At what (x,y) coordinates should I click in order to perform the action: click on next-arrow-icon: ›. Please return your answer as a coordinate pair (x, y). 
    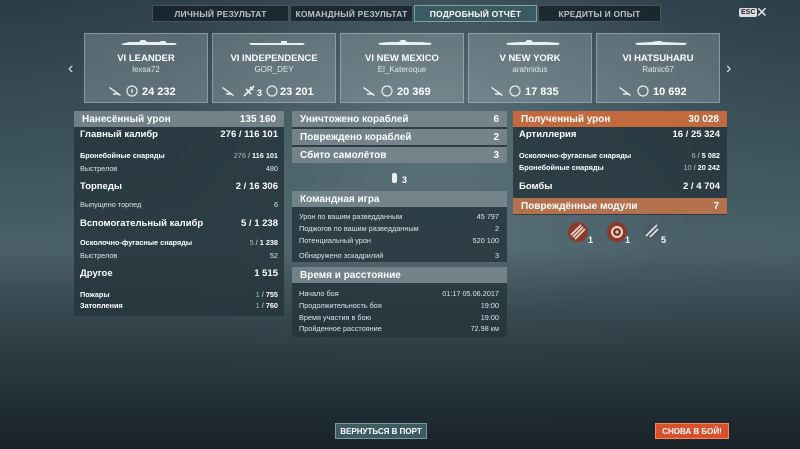
    Looking at the image, I should click on (728, 69).